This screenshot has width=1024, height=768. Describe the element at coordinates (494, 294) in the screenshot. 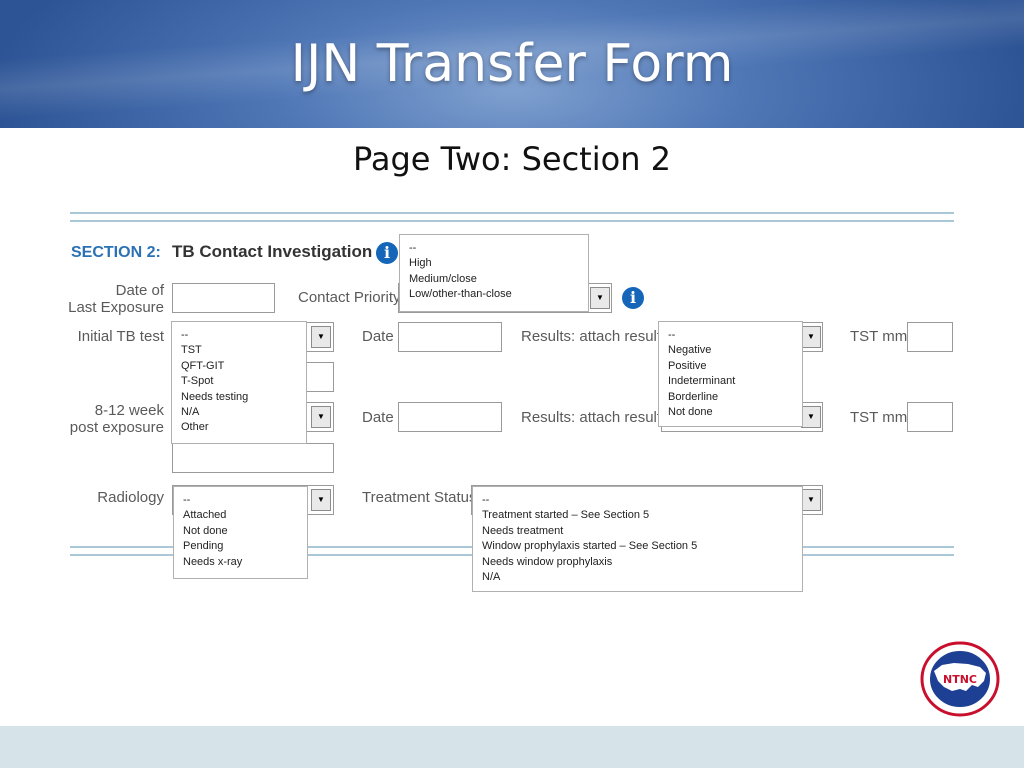

I see `option-item: Low/other-than-close` at that location.